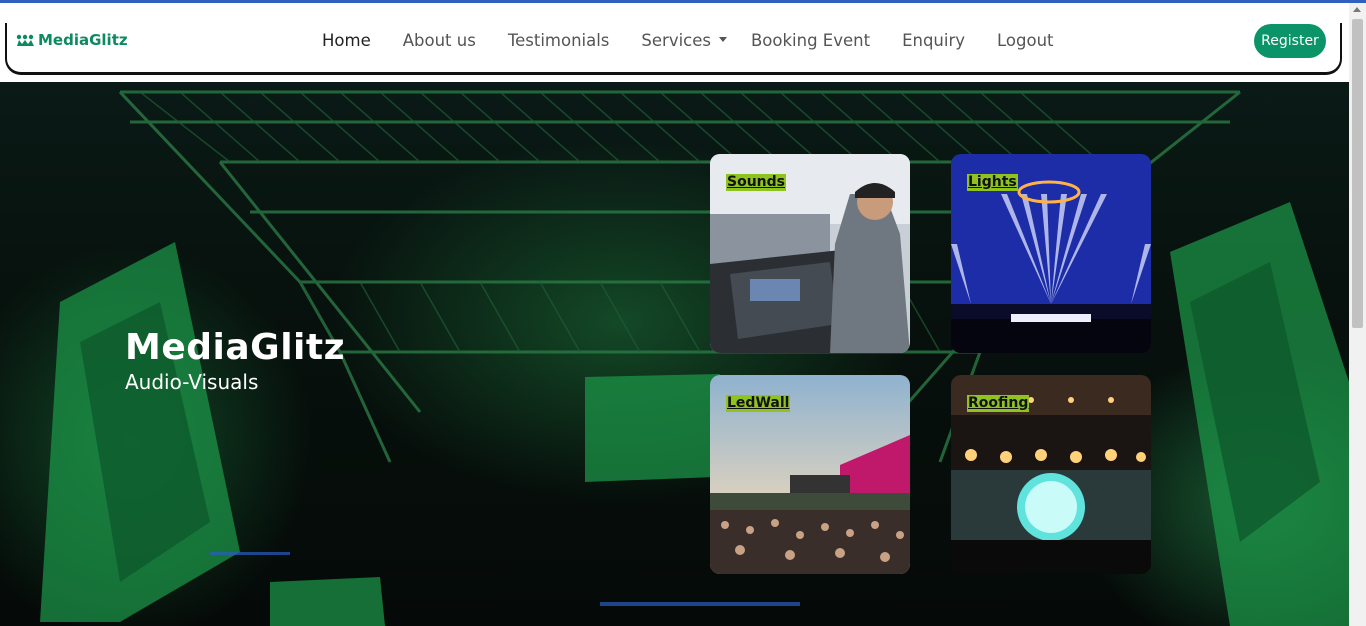 The width and height of the screenshot is (1366, 626). Describe the element at coordinates (1025, 40) in the screenshot. I see `nav-logout: Logout` at that location.